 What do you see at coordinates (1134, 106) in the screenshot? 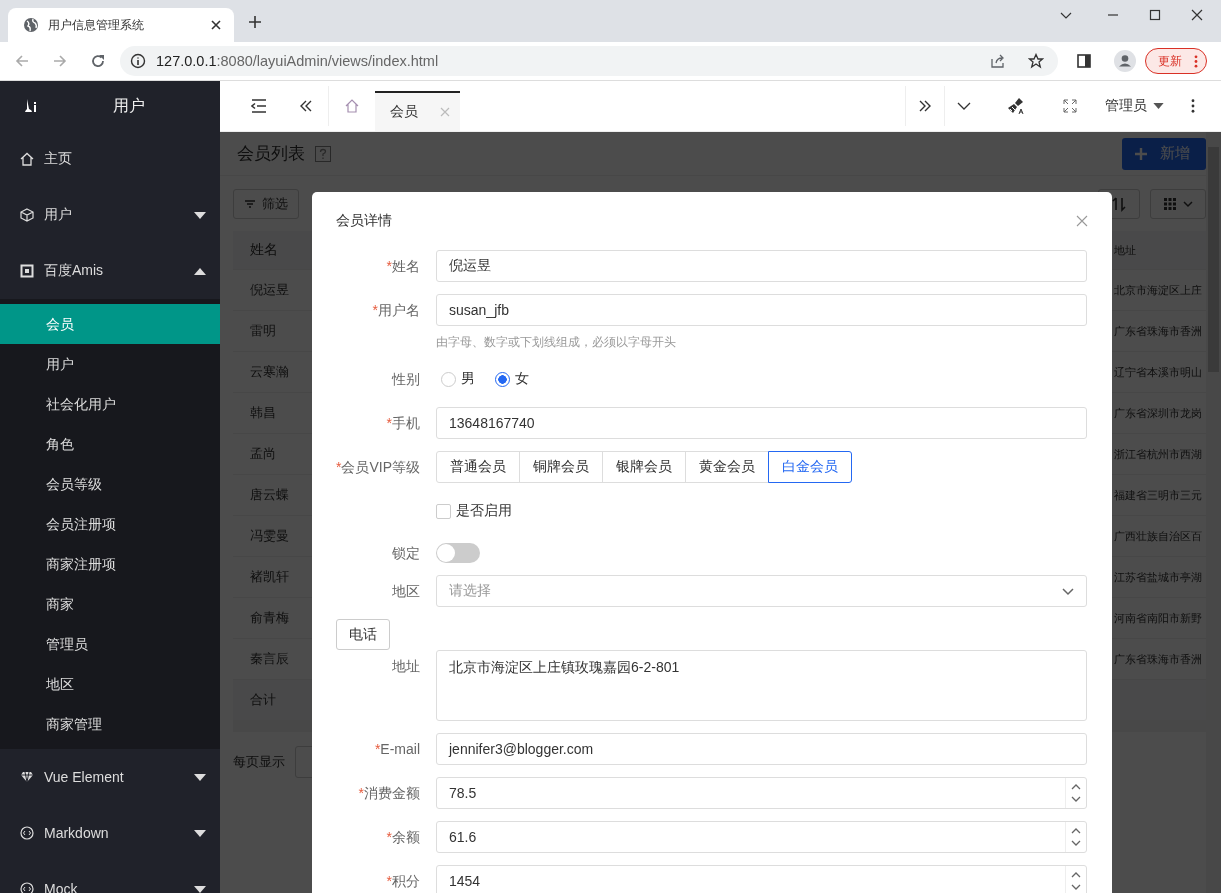
I see `user-menu: 管理员` at bounding box center [1134, 106].